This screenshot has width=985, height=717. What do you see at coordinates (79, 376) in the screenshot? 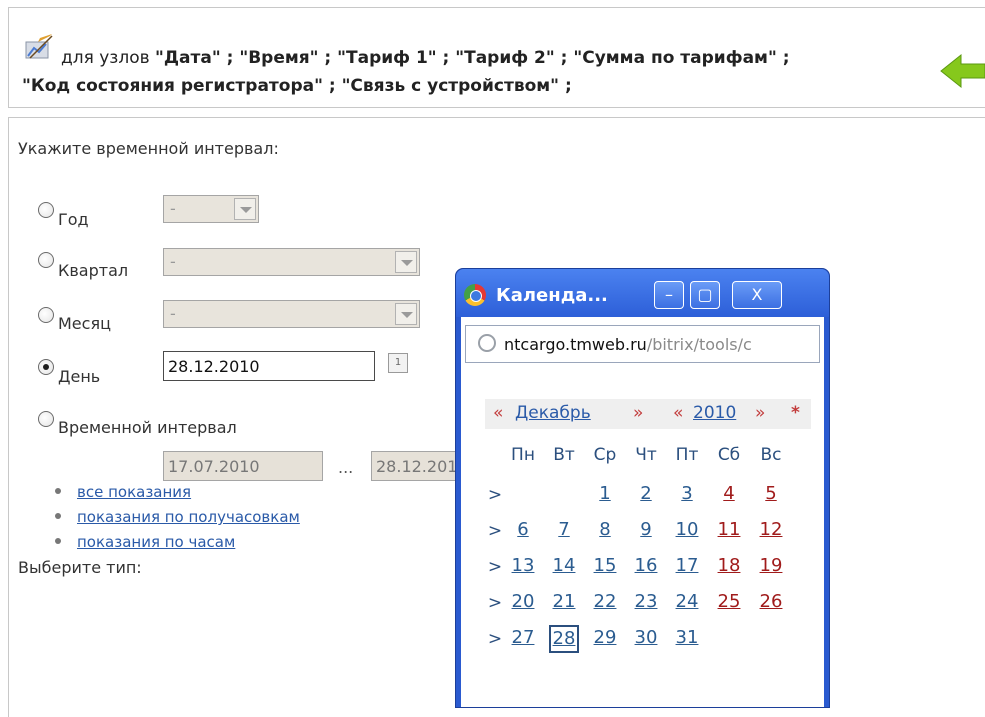
I see `label-day: День` at bounding box center [79, 376].